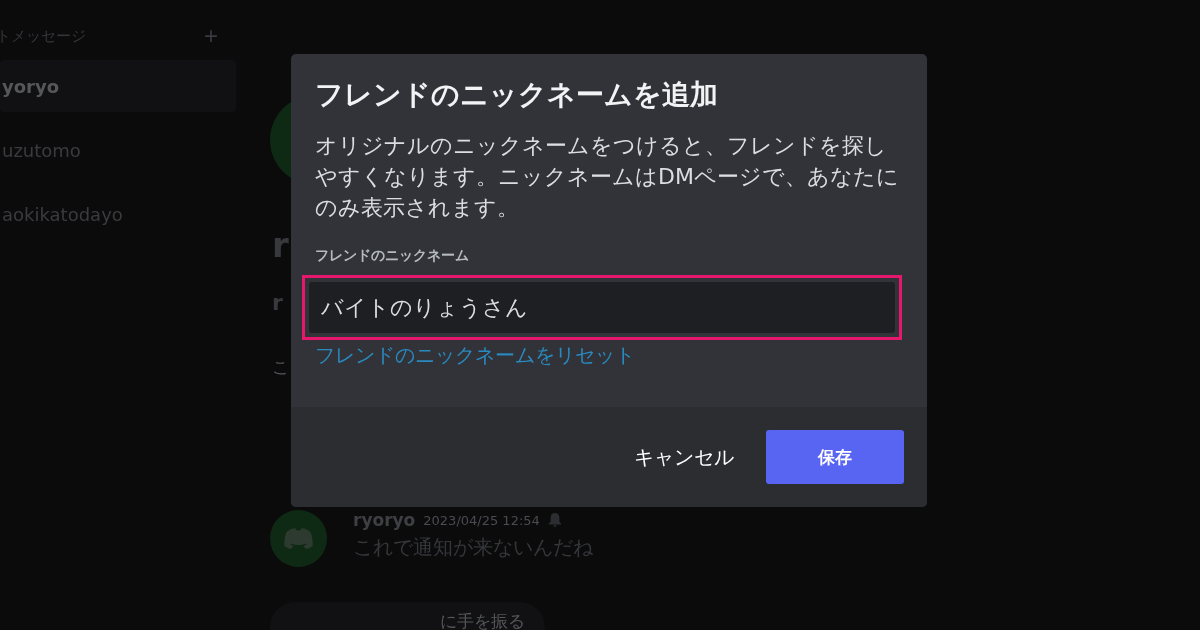  Describe the element at coordinates (392, 256) in the screenshot. I see `field-label: フレンドのニックネーム` at that location.